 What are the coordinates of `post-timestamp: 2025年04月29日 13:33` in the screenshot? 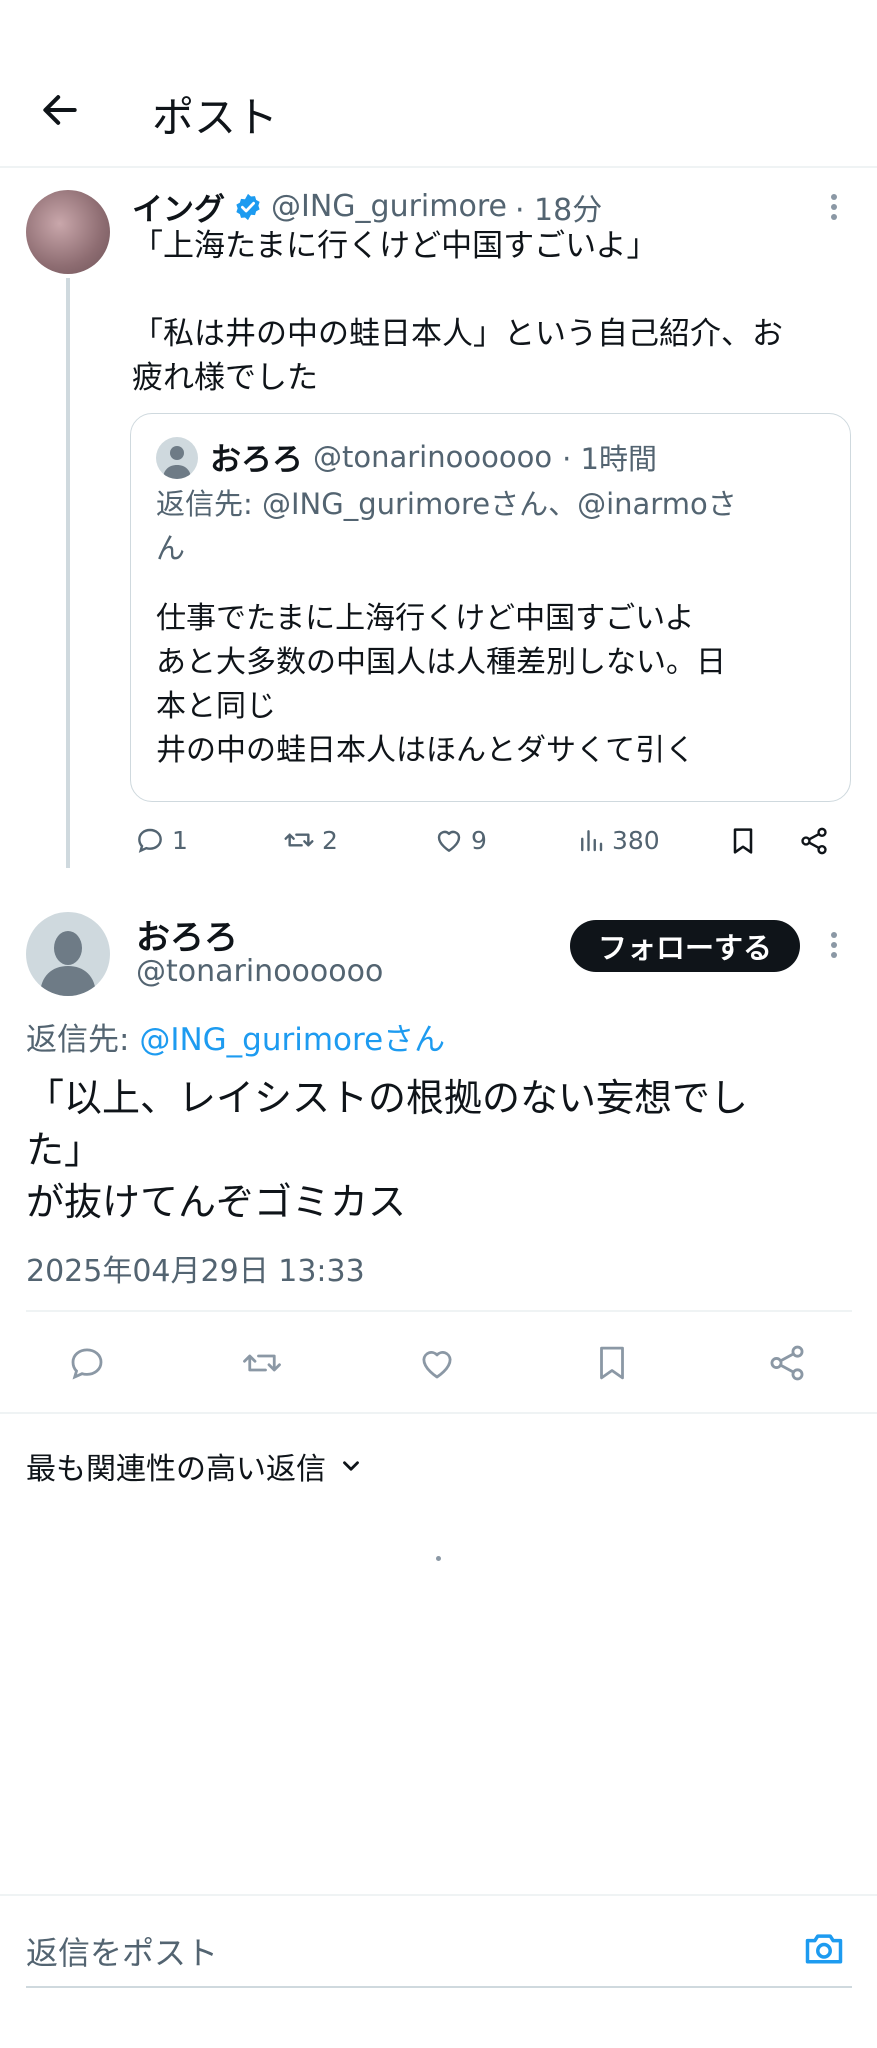 It's located at (195, 1268).